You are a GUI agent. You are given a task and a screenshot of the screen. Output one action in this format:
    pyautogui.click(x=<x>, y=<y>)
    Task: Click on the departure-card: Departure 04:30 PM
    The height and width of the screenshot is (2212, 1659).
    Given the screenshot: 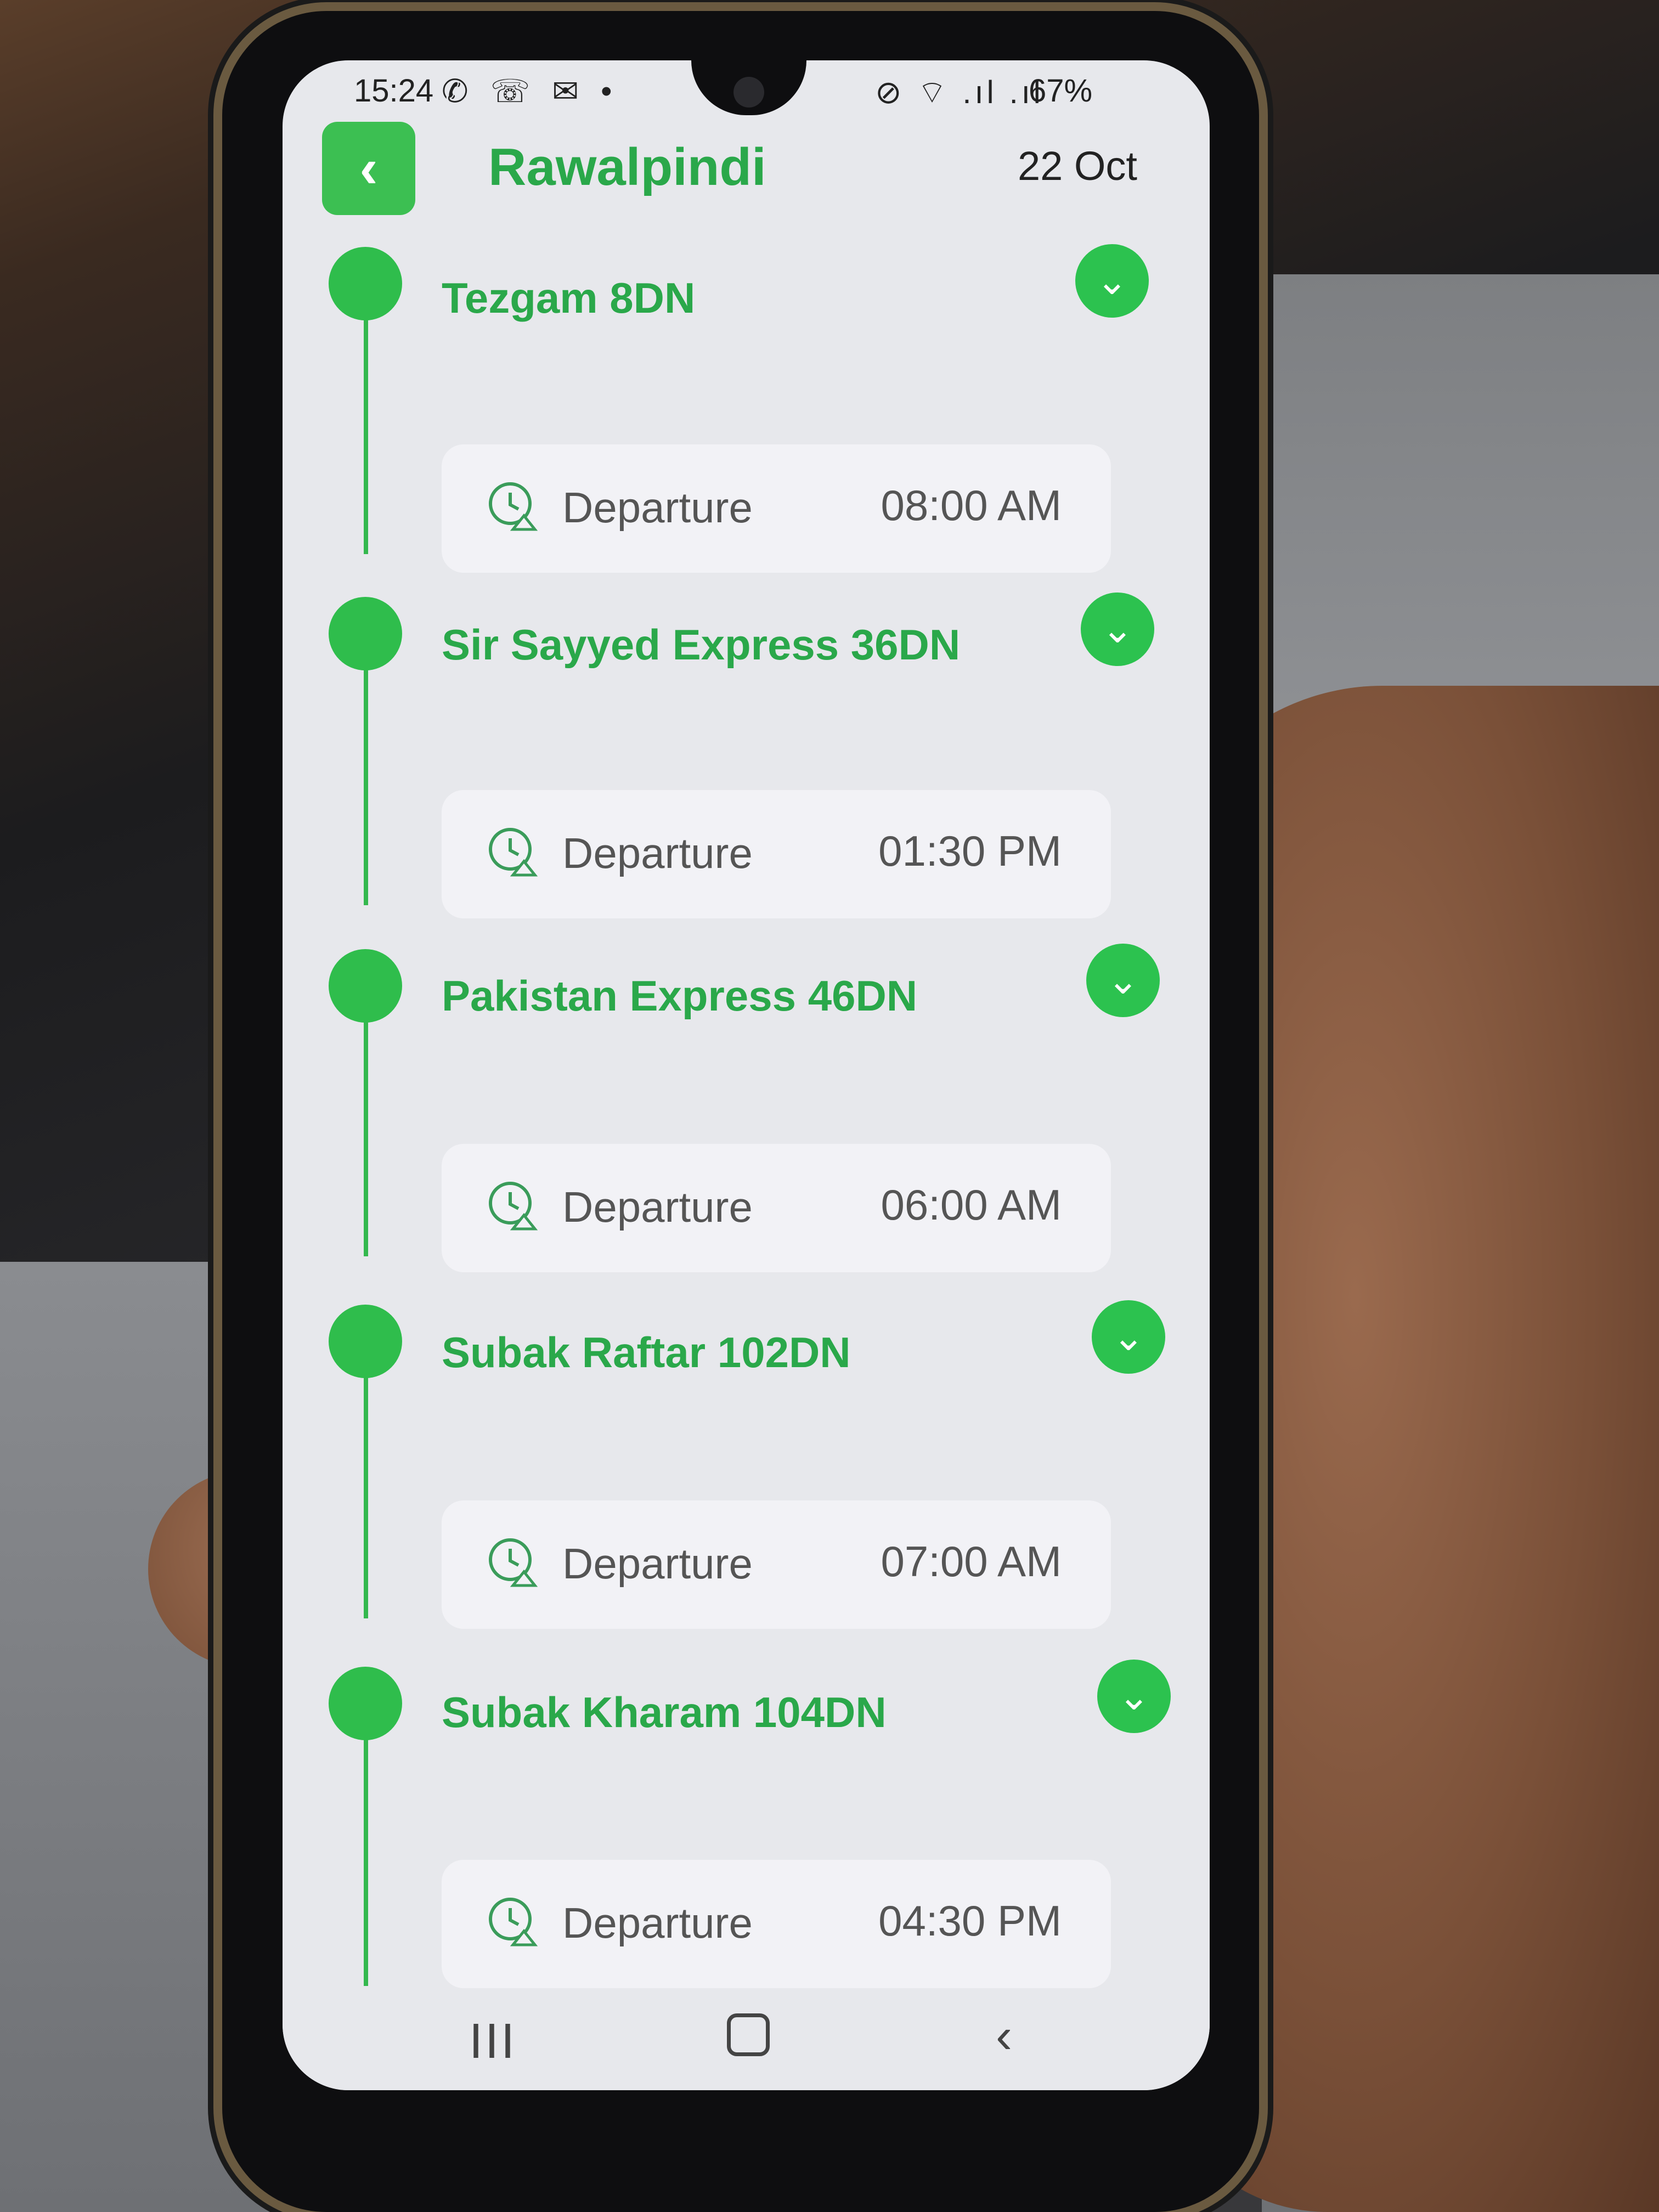 What is the action you would take?
    pyautogui.click(x=776, y=1924)
    